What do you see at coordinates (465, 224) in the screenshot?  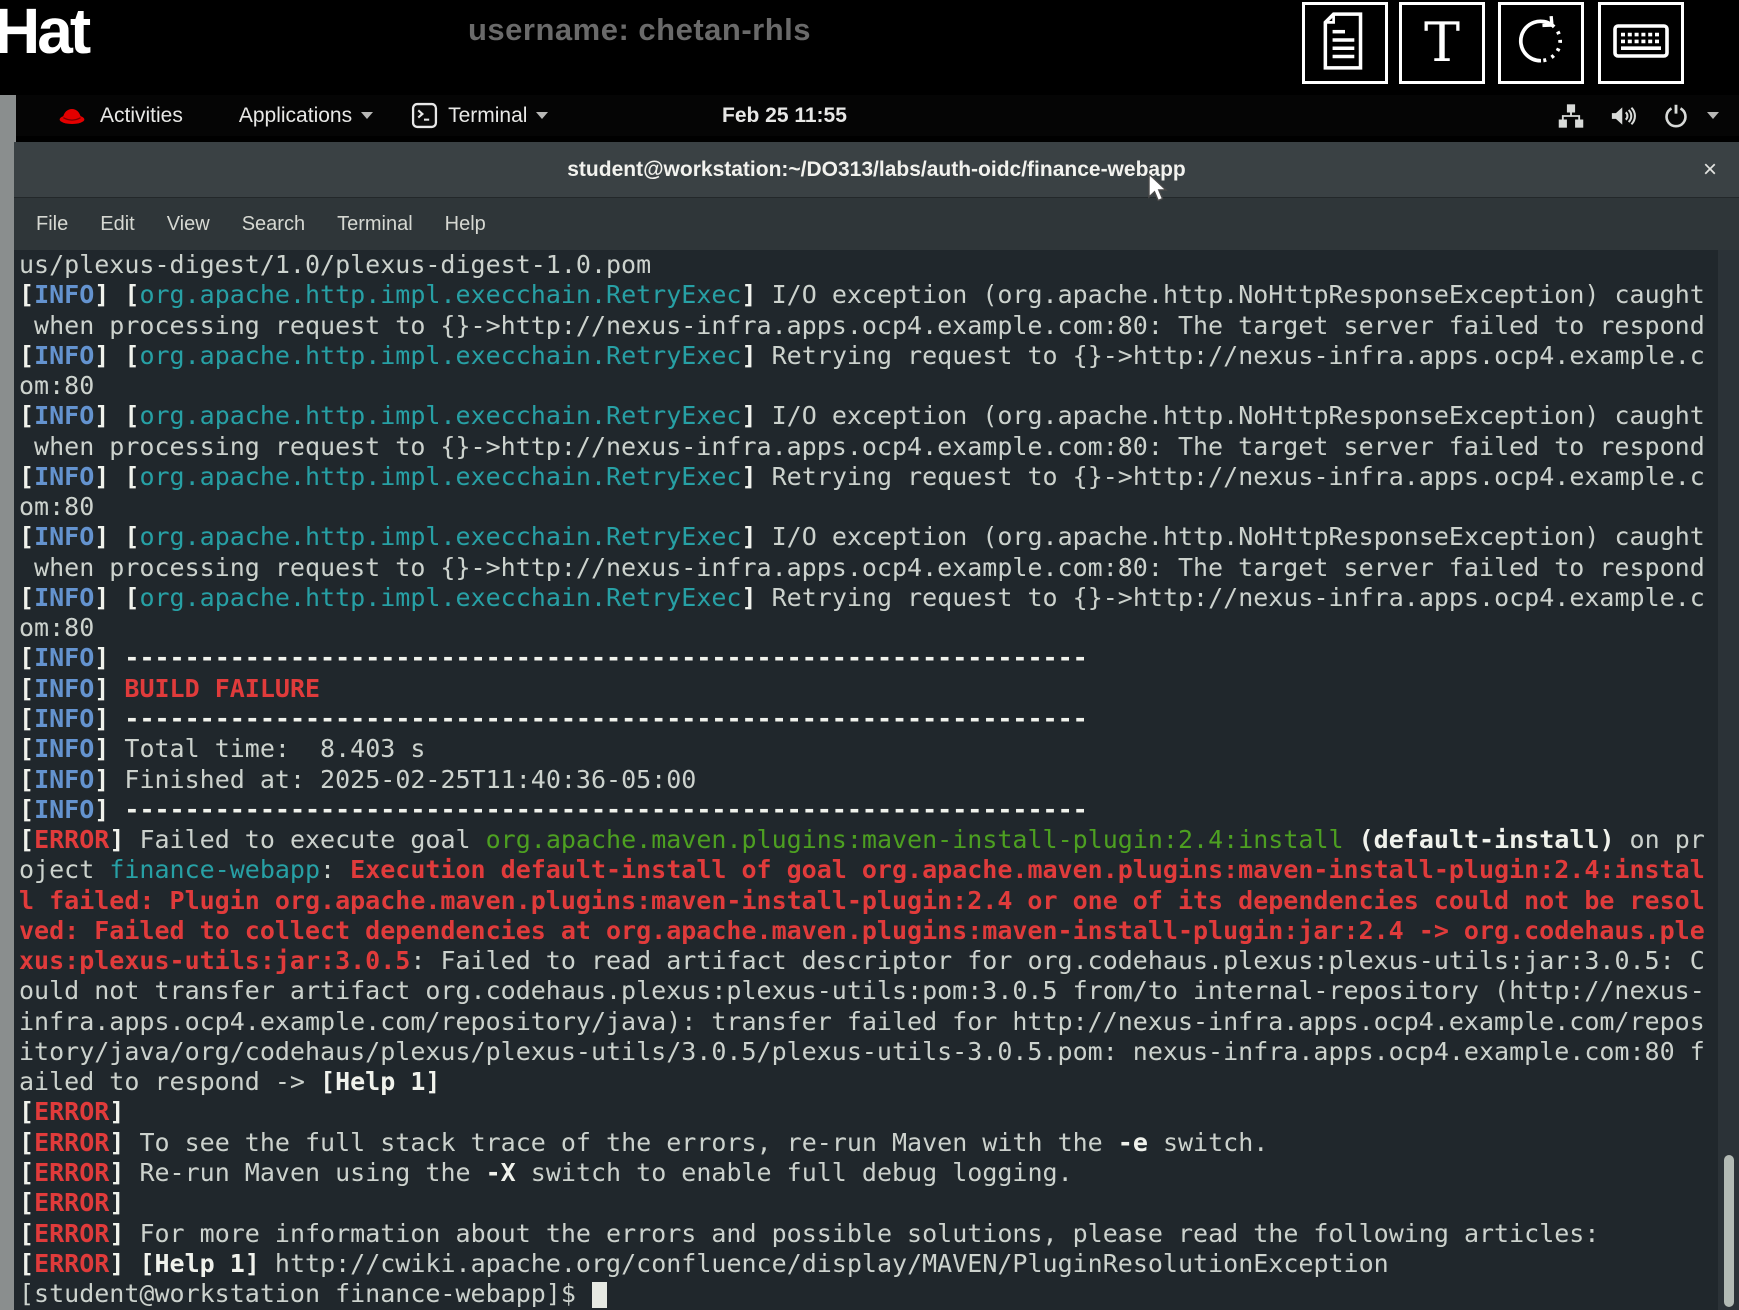 I see `menu-help: Help` at bounding box center [465, 224].